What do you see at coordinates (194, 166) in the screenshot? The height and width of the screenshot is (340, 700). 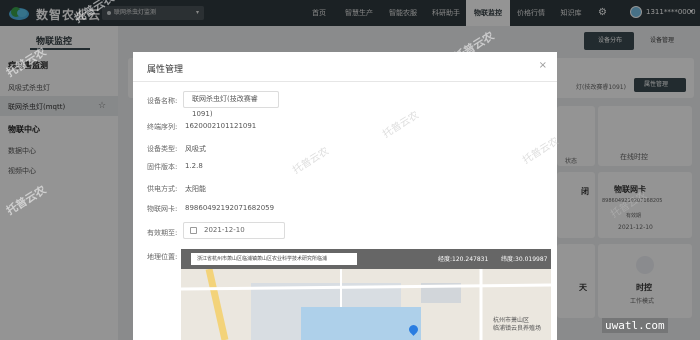 I see `firmware-value: 1.2.8` at bounding box center [194, 166].